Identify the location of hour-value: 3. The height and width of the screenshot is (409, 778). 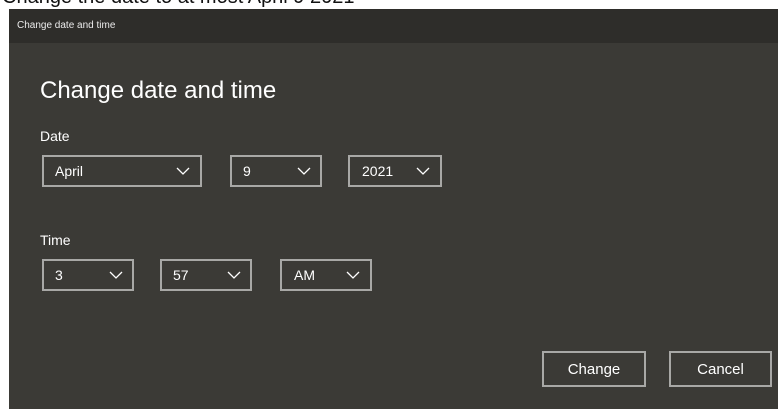
(59, 275).